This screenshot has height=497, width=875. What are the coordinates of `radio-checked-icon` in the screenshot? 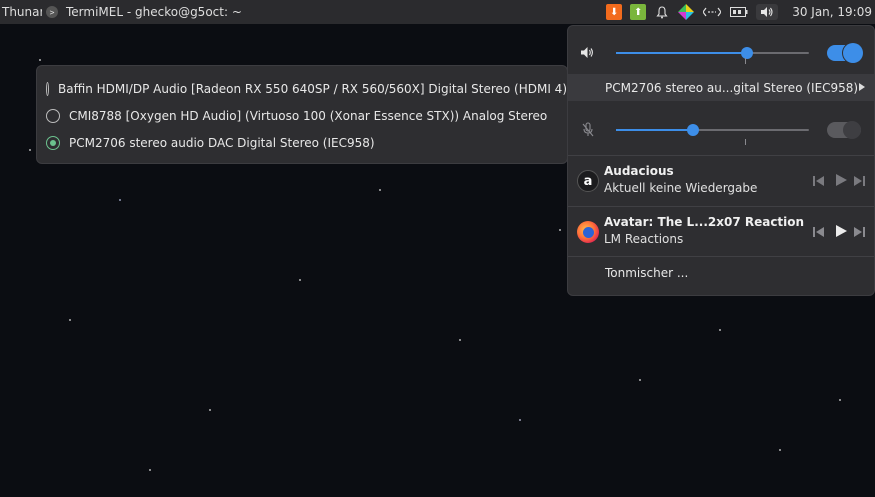 It's located at (53, 142).